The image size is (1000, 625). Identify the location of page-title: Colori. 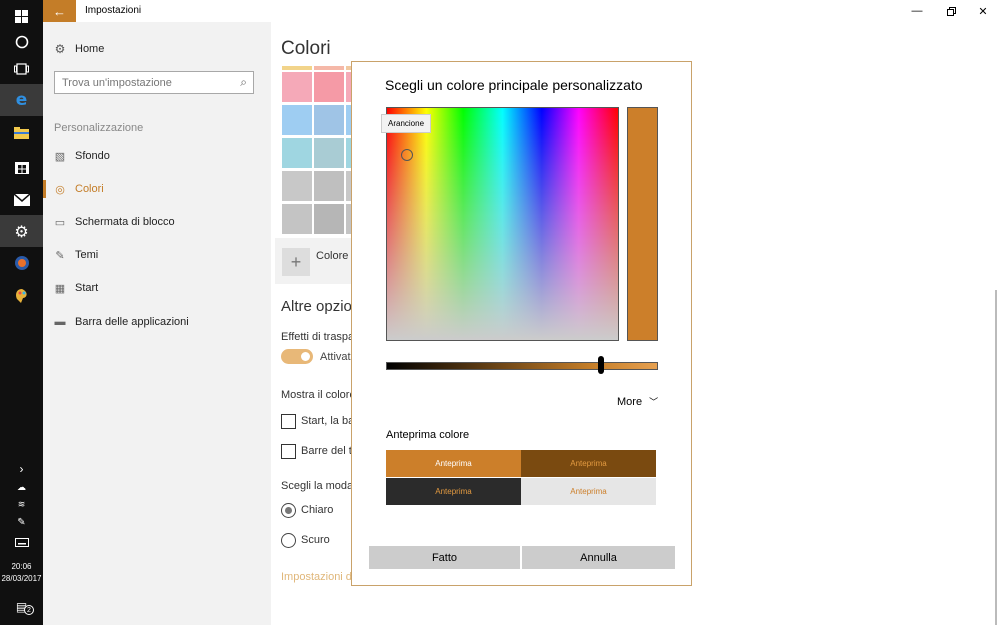
(306, 48).